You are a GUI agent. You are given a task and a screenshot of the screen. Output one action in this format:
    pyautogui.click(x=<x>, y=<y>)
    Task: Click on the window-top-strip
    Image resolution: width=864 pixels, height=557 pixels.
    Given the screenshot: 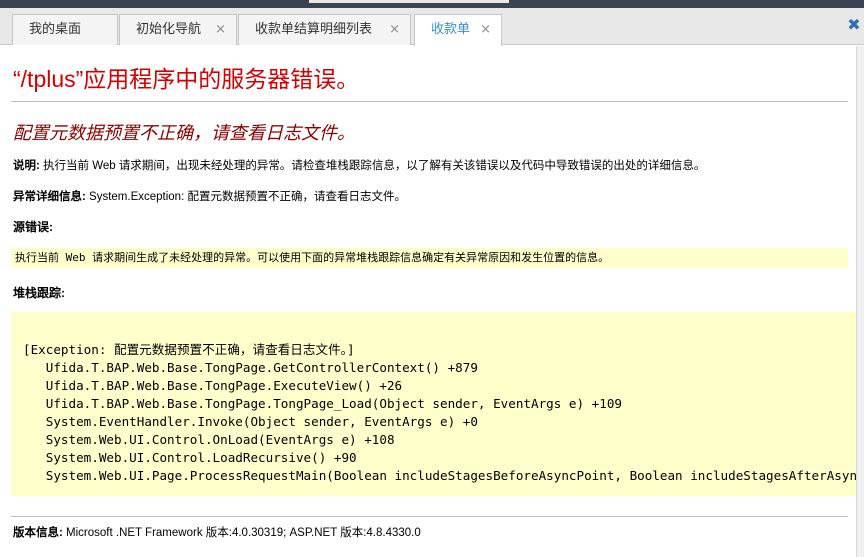 What is the action you would take?
    pyautogui.click(x=432, y=4)
    